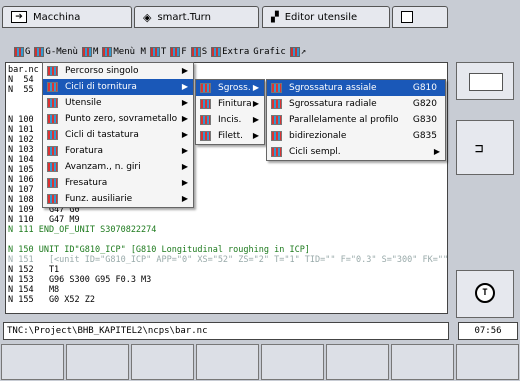 This screenshot has width=520, height=381. I want to click on toolbar-t: T, so click(157, 52).